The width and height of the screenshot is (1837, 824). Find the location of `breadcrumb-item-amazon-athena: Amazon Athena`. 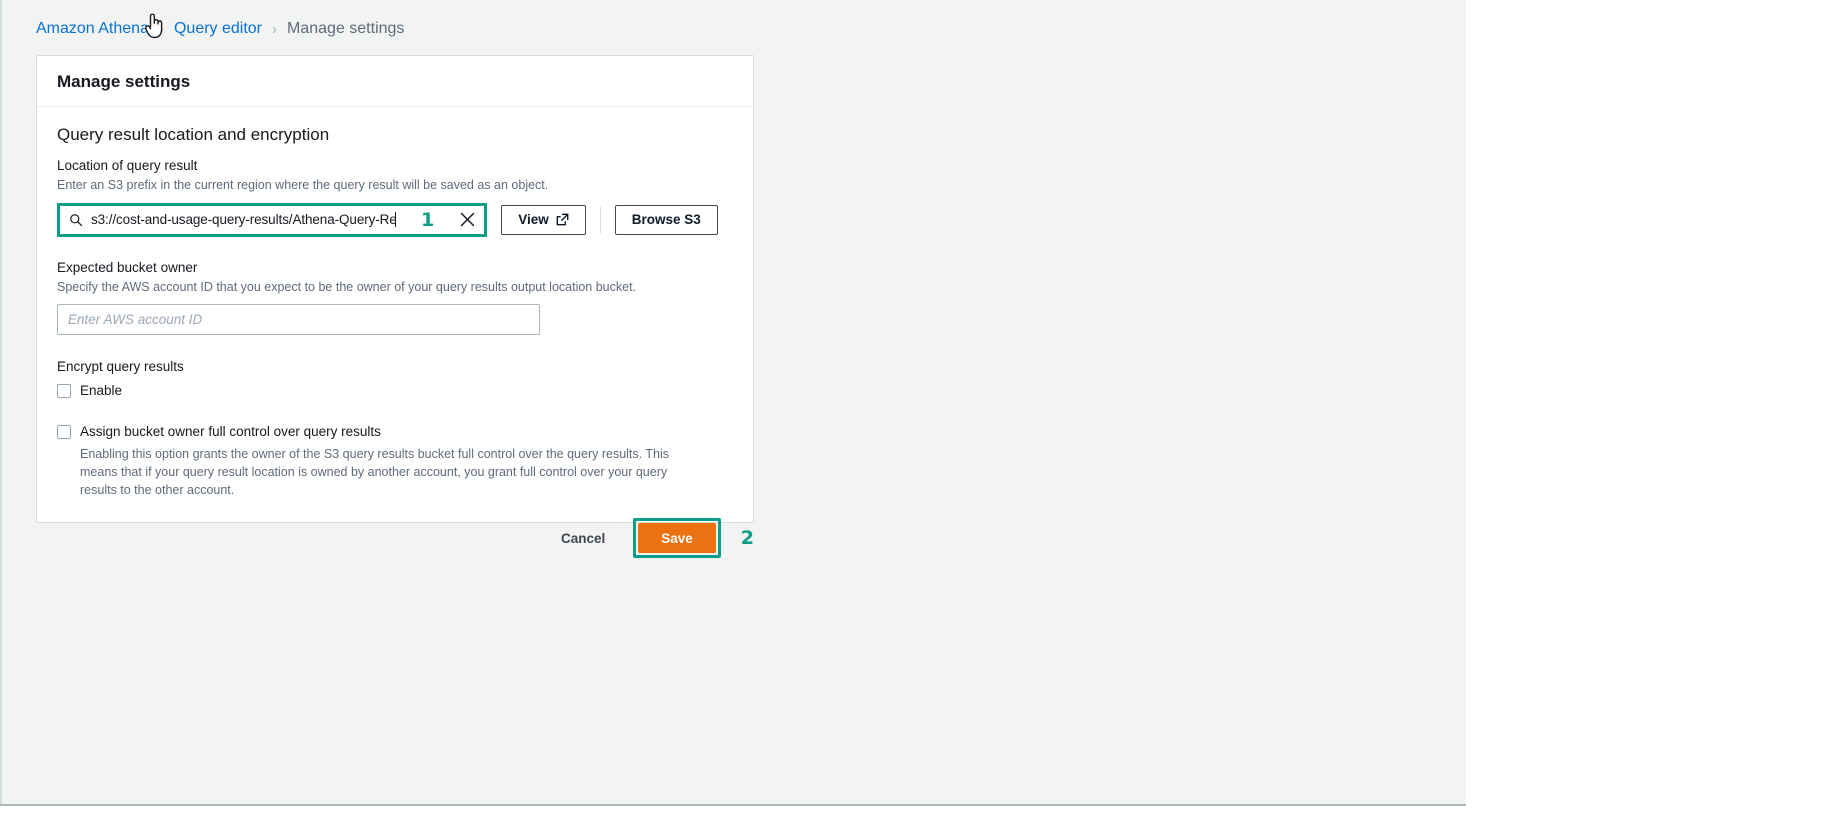

breadcrumb-item-amazon-athena: Amazon Athena is located at coordinates (92, 29).